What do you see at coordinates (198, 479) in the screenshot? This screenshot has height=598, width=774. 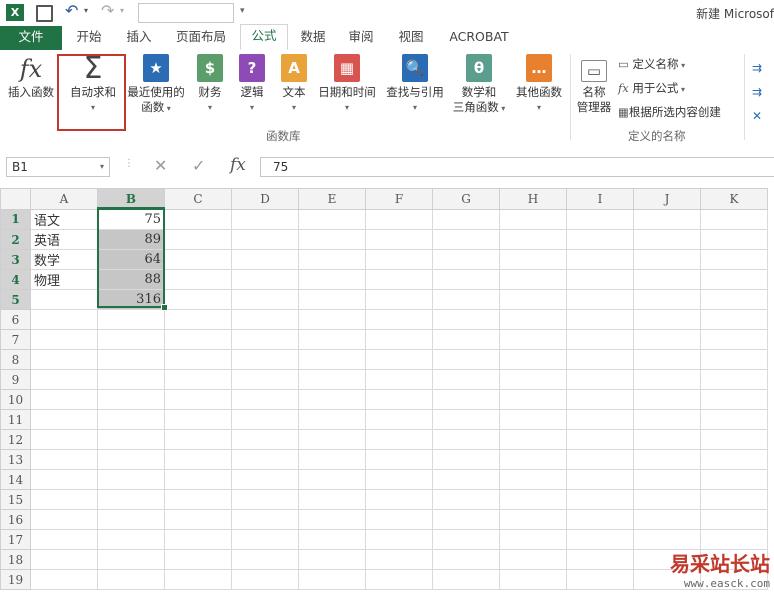 I see `cell-c14` at bounding box center [198, 479].